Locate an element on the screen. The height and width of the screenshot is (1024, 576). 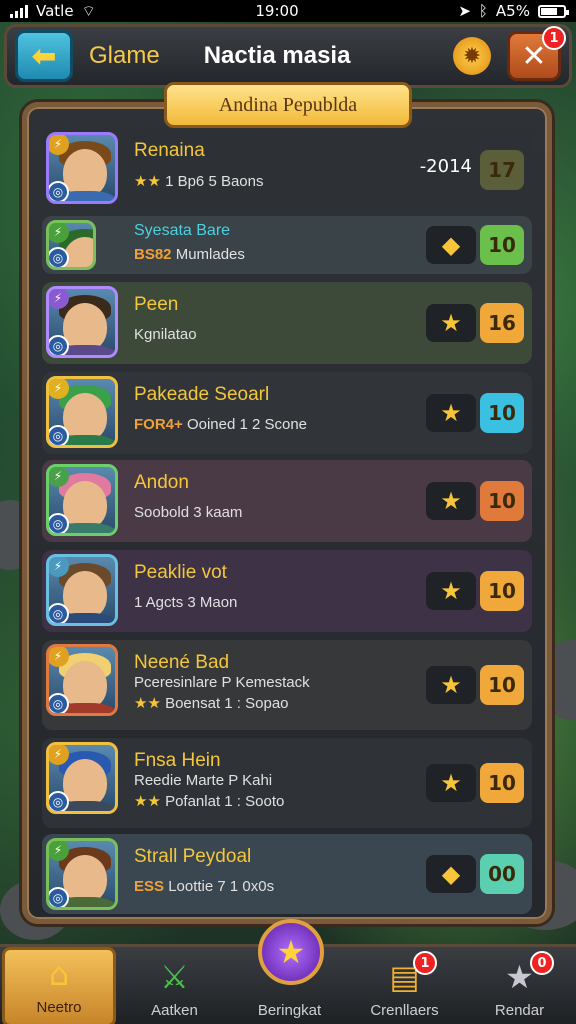
wifi-icon: ⌔ is located at coordinates (88, 10).